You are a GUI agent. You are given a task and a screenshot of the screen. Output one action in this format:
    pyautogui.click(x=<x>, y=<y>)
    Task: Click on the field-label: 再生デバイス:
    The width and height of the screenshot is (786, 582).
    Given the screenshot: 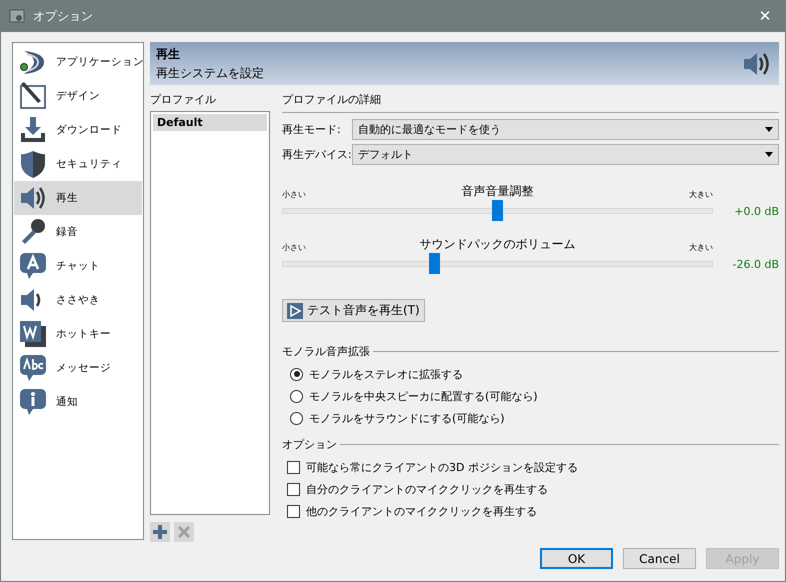 What is the action you would take?
    pyautogui.click(x=315, y=154)
    